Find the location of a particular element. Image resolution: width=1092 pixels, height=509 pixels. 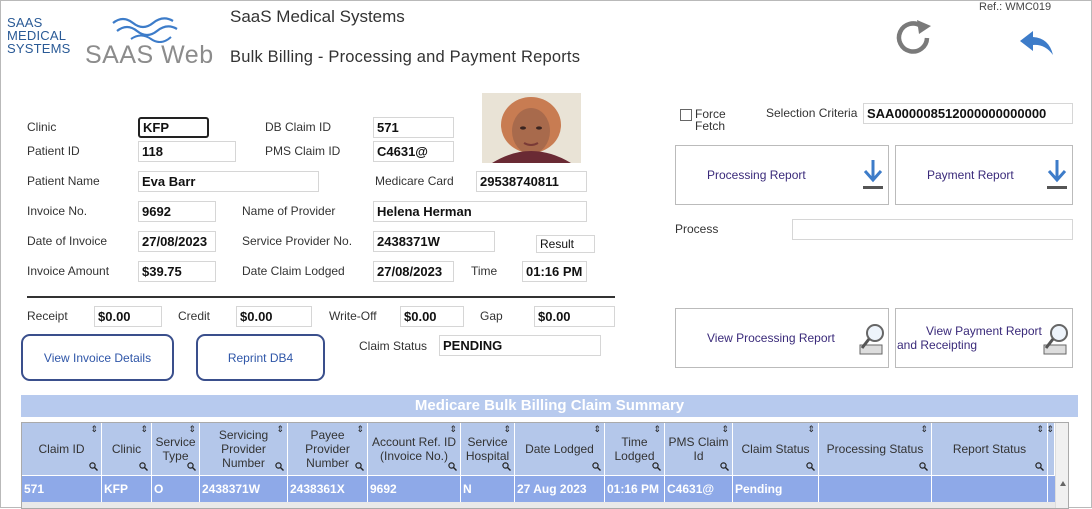

view-processing-report-button: View Processing Report is located at coordinates (782, 338).